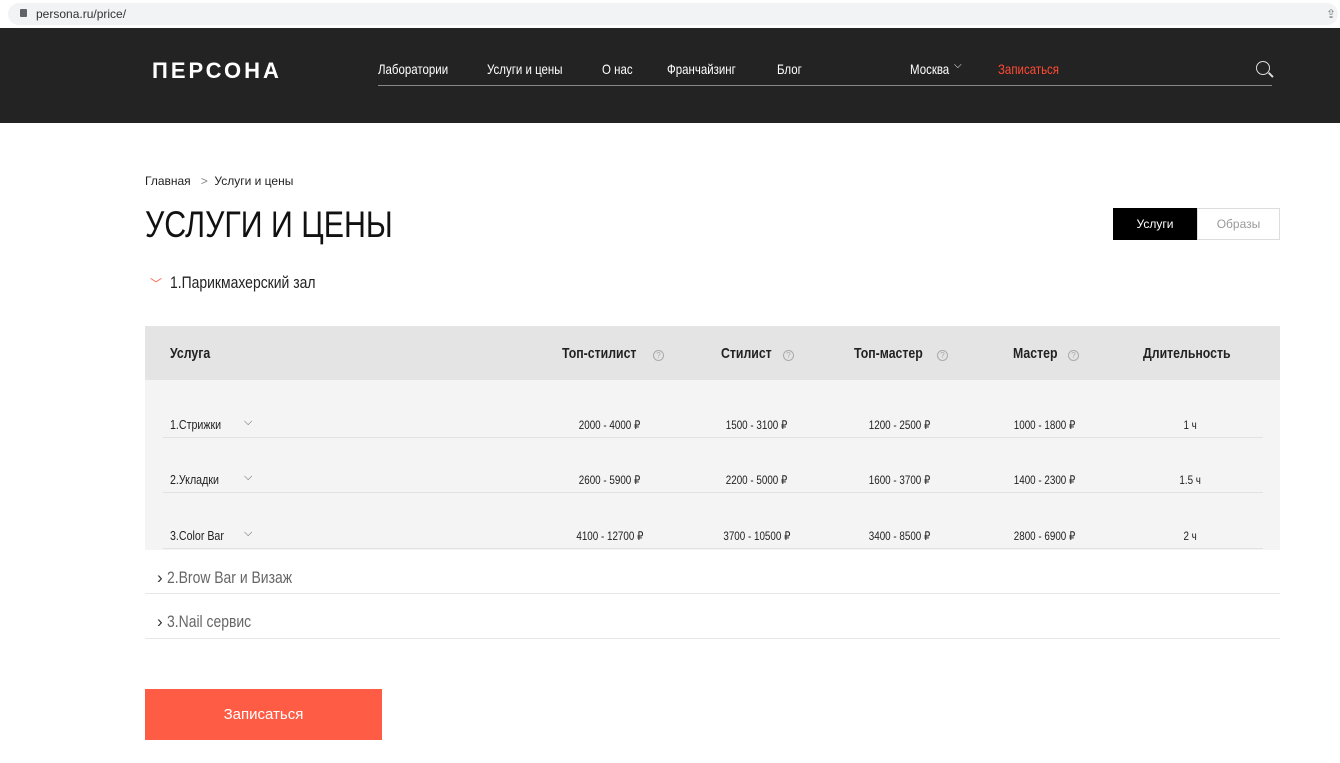 The width and height of the screenshot is (1340, 763). What do you see at coordinates (23, 13) in the screenshot?
I see `lock-icon` at bounding box center [23, 13].